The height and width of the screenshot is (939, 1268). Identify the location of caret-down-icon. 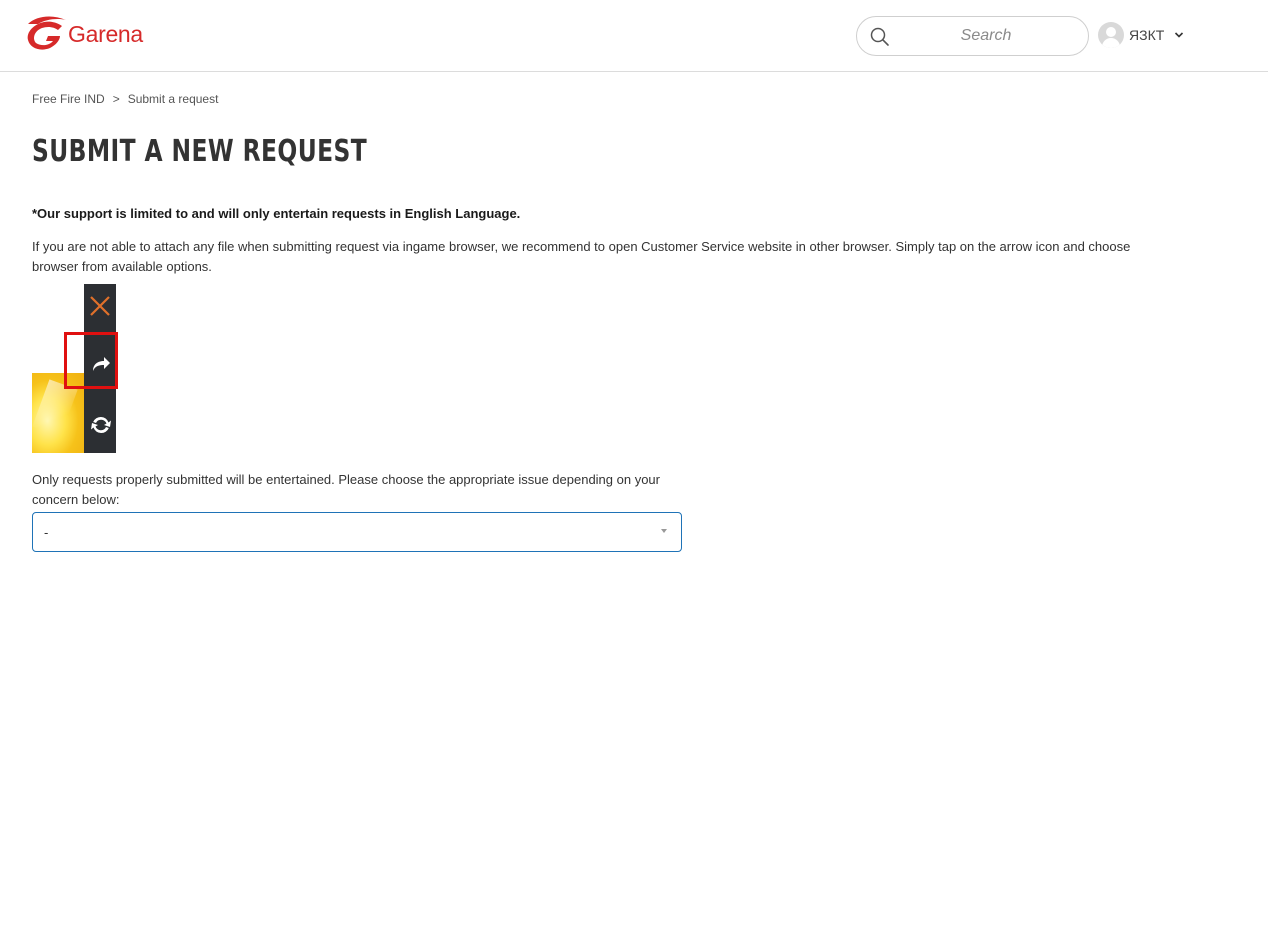
(664, 531).